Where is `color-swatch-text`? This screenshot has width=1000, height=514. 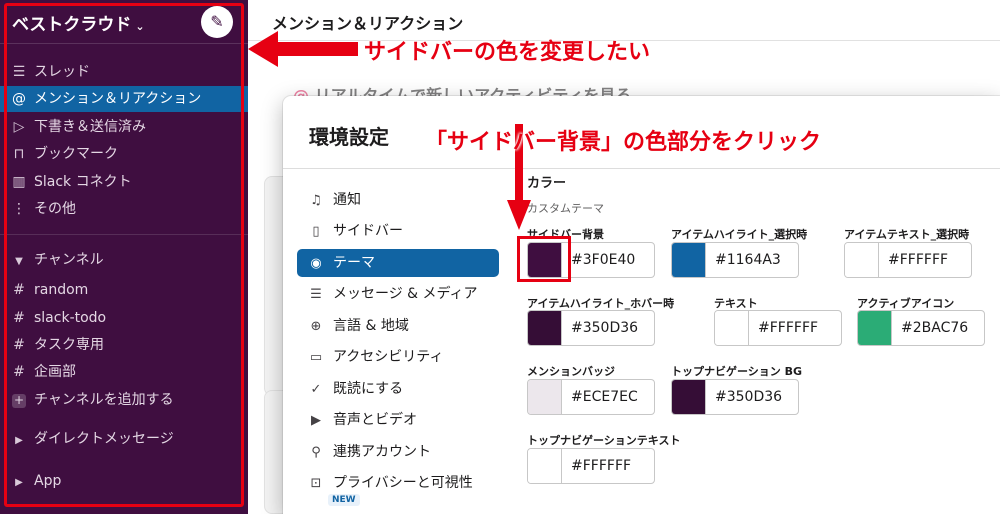
color-swatch-text is located at coordinates (732, 328).